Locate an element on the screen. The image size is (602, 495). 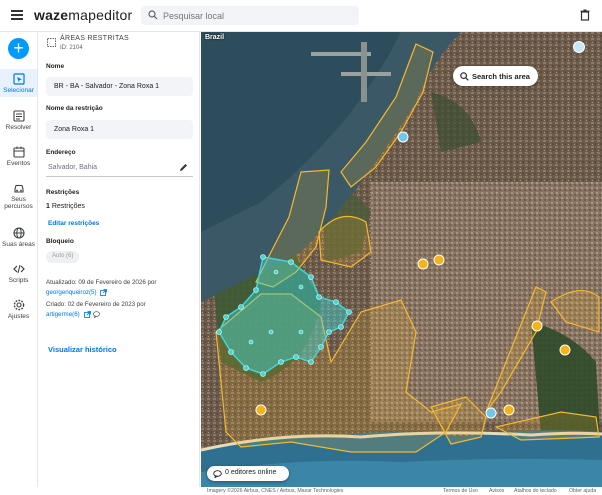
rail-item-select: Selecionar is located at coordinates (18, 83).